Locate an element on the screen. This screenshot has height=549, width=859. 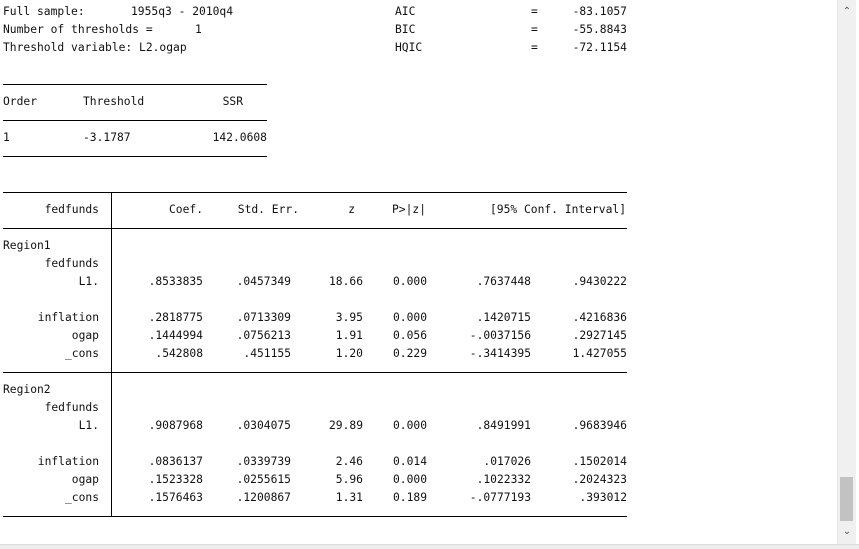
coef-cell: .542808 is located at coordinates (179, 353).